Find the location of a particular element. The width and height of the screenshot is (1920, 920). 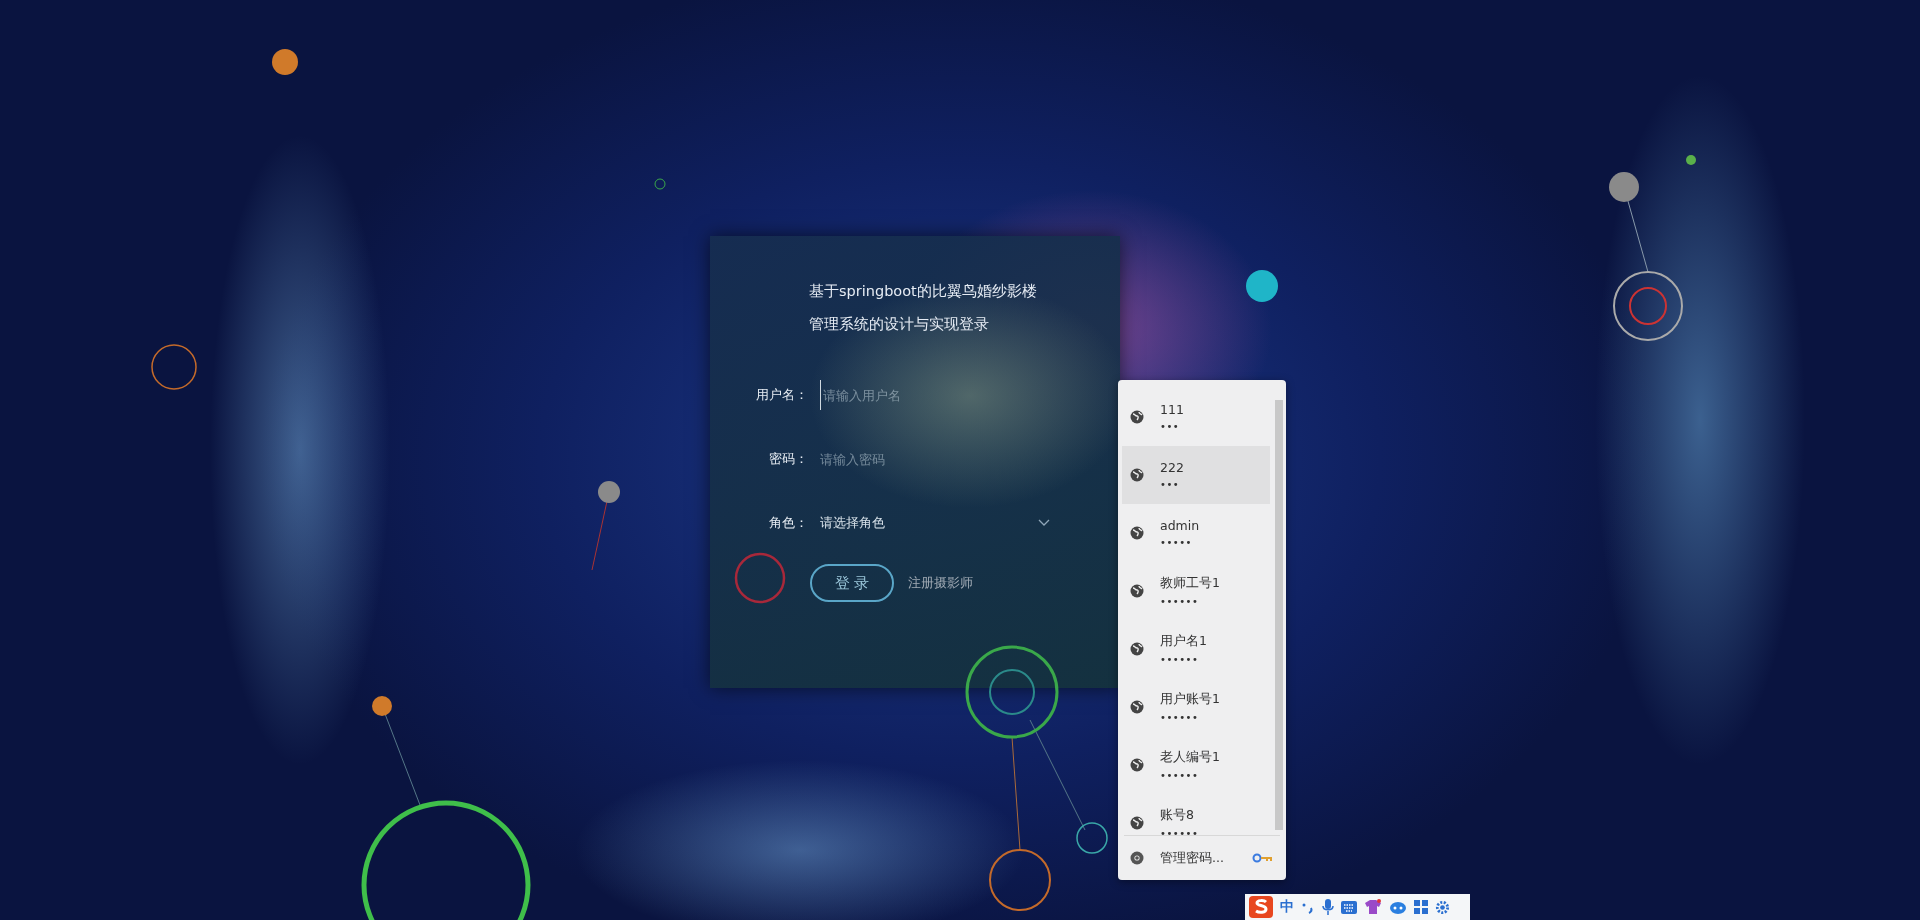

saved-username: 222 is located at coordinates (1172, 467).